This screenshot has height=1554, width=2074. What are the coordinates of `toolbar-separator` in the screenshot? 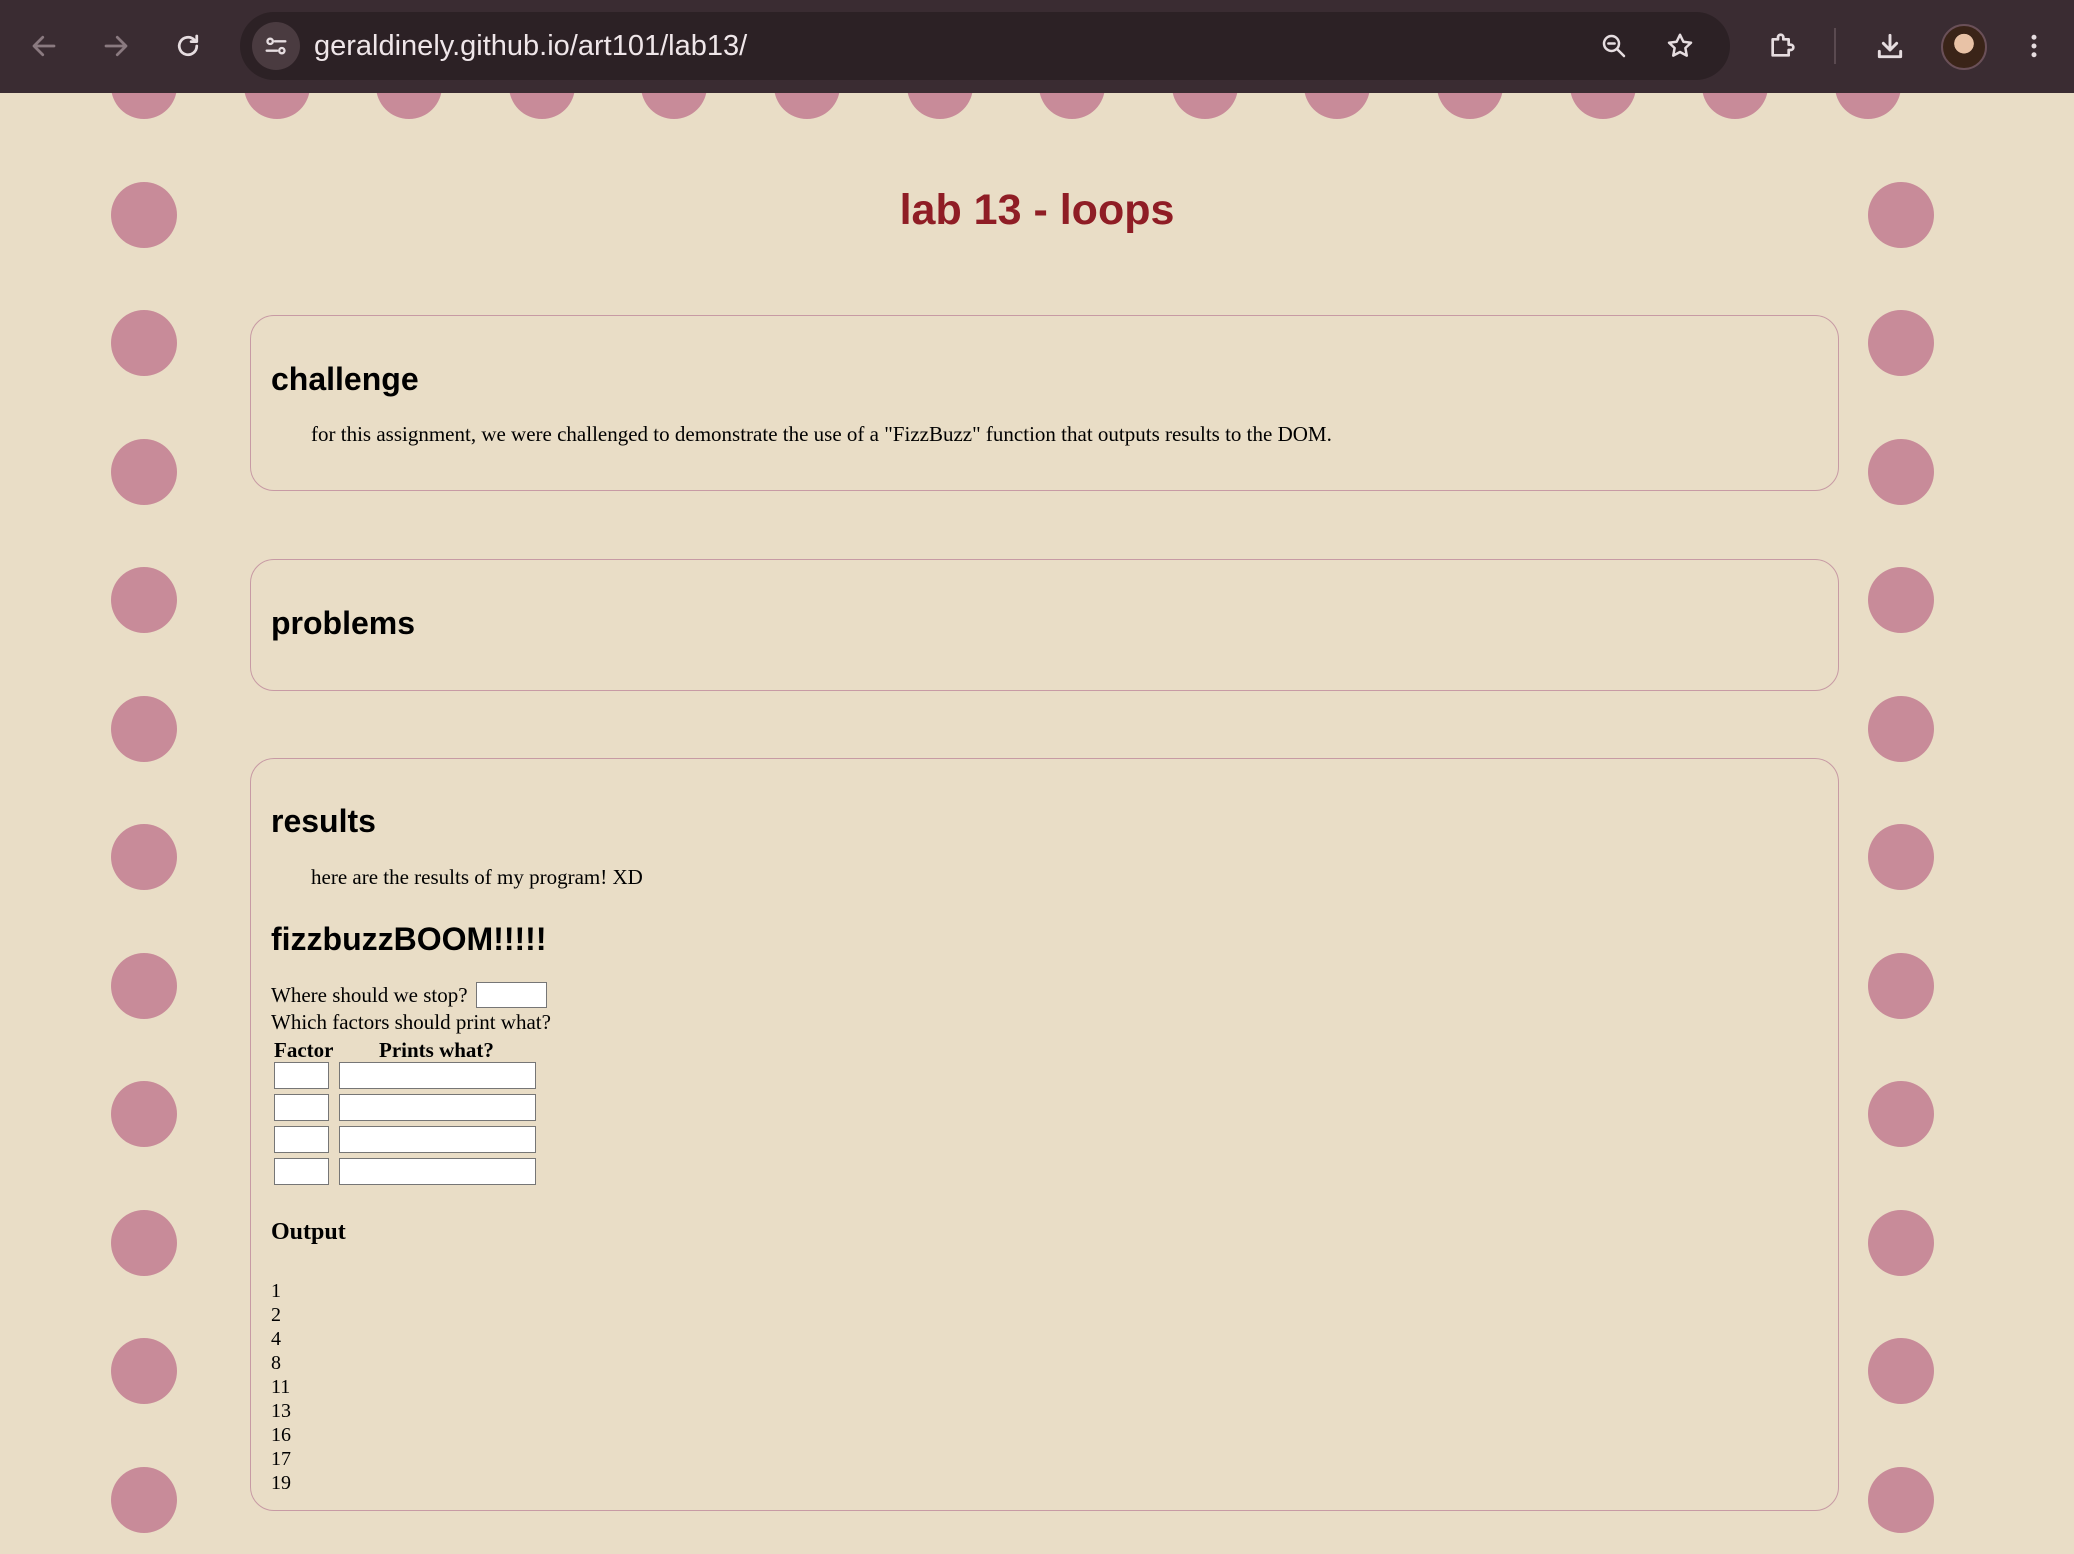 It's located at (1835, 46).